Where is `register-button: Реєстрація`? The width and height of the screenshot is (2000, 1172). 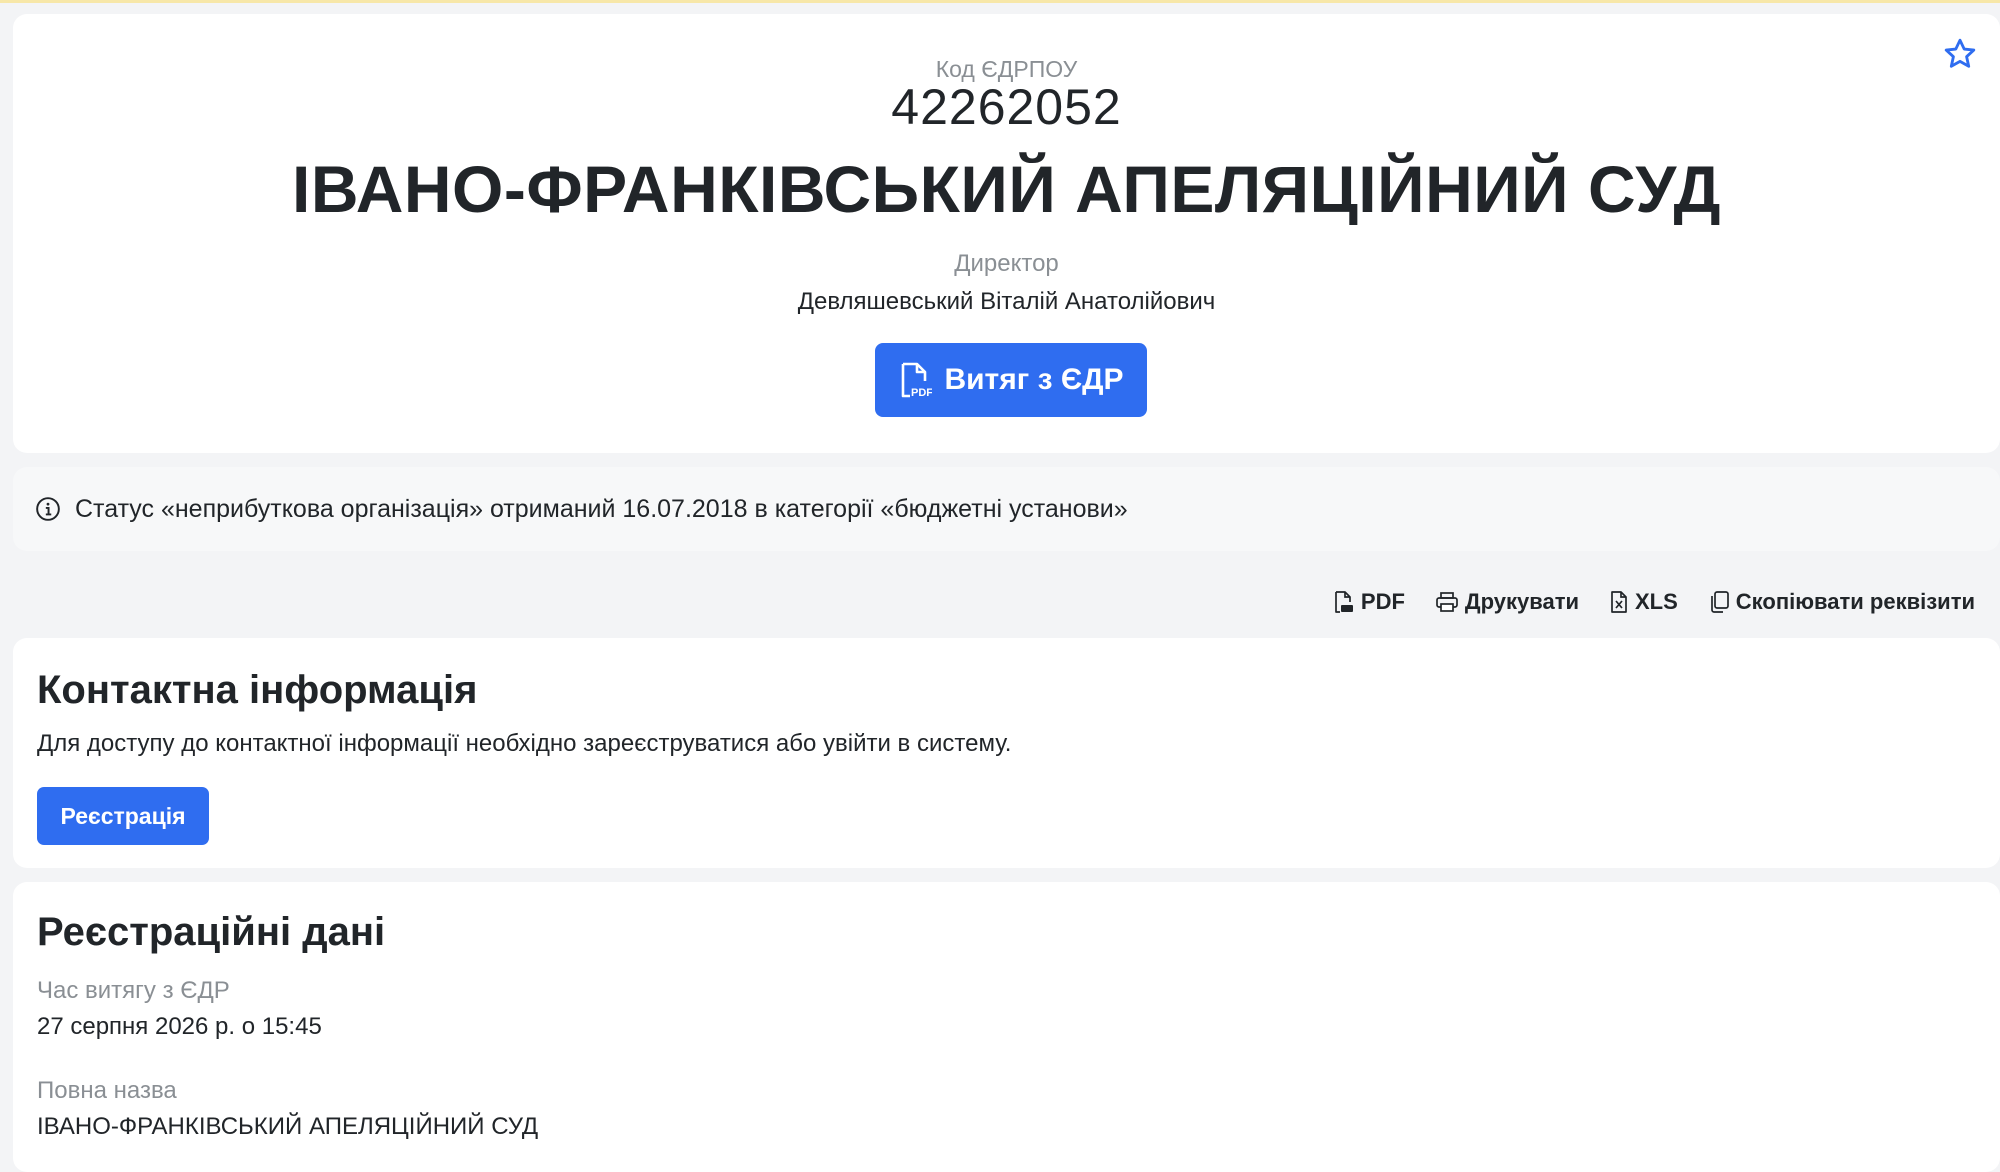
register-button: Реєстрація is located at coordinates (123, 816).